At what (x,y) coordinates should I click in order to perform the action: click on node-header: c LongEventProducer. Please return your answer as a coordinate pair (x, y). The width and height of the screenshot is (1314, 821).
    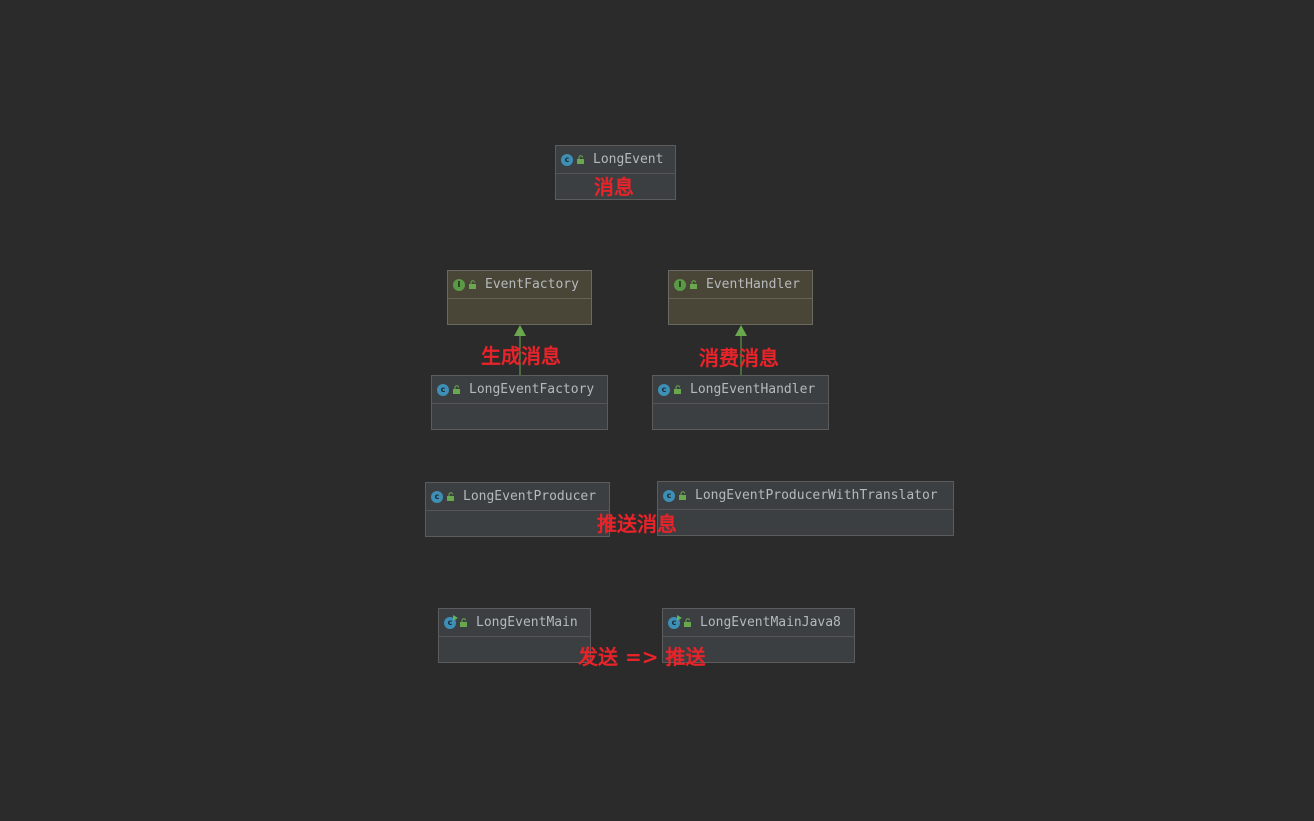
    Looking at the image, I should click on (517, 497).